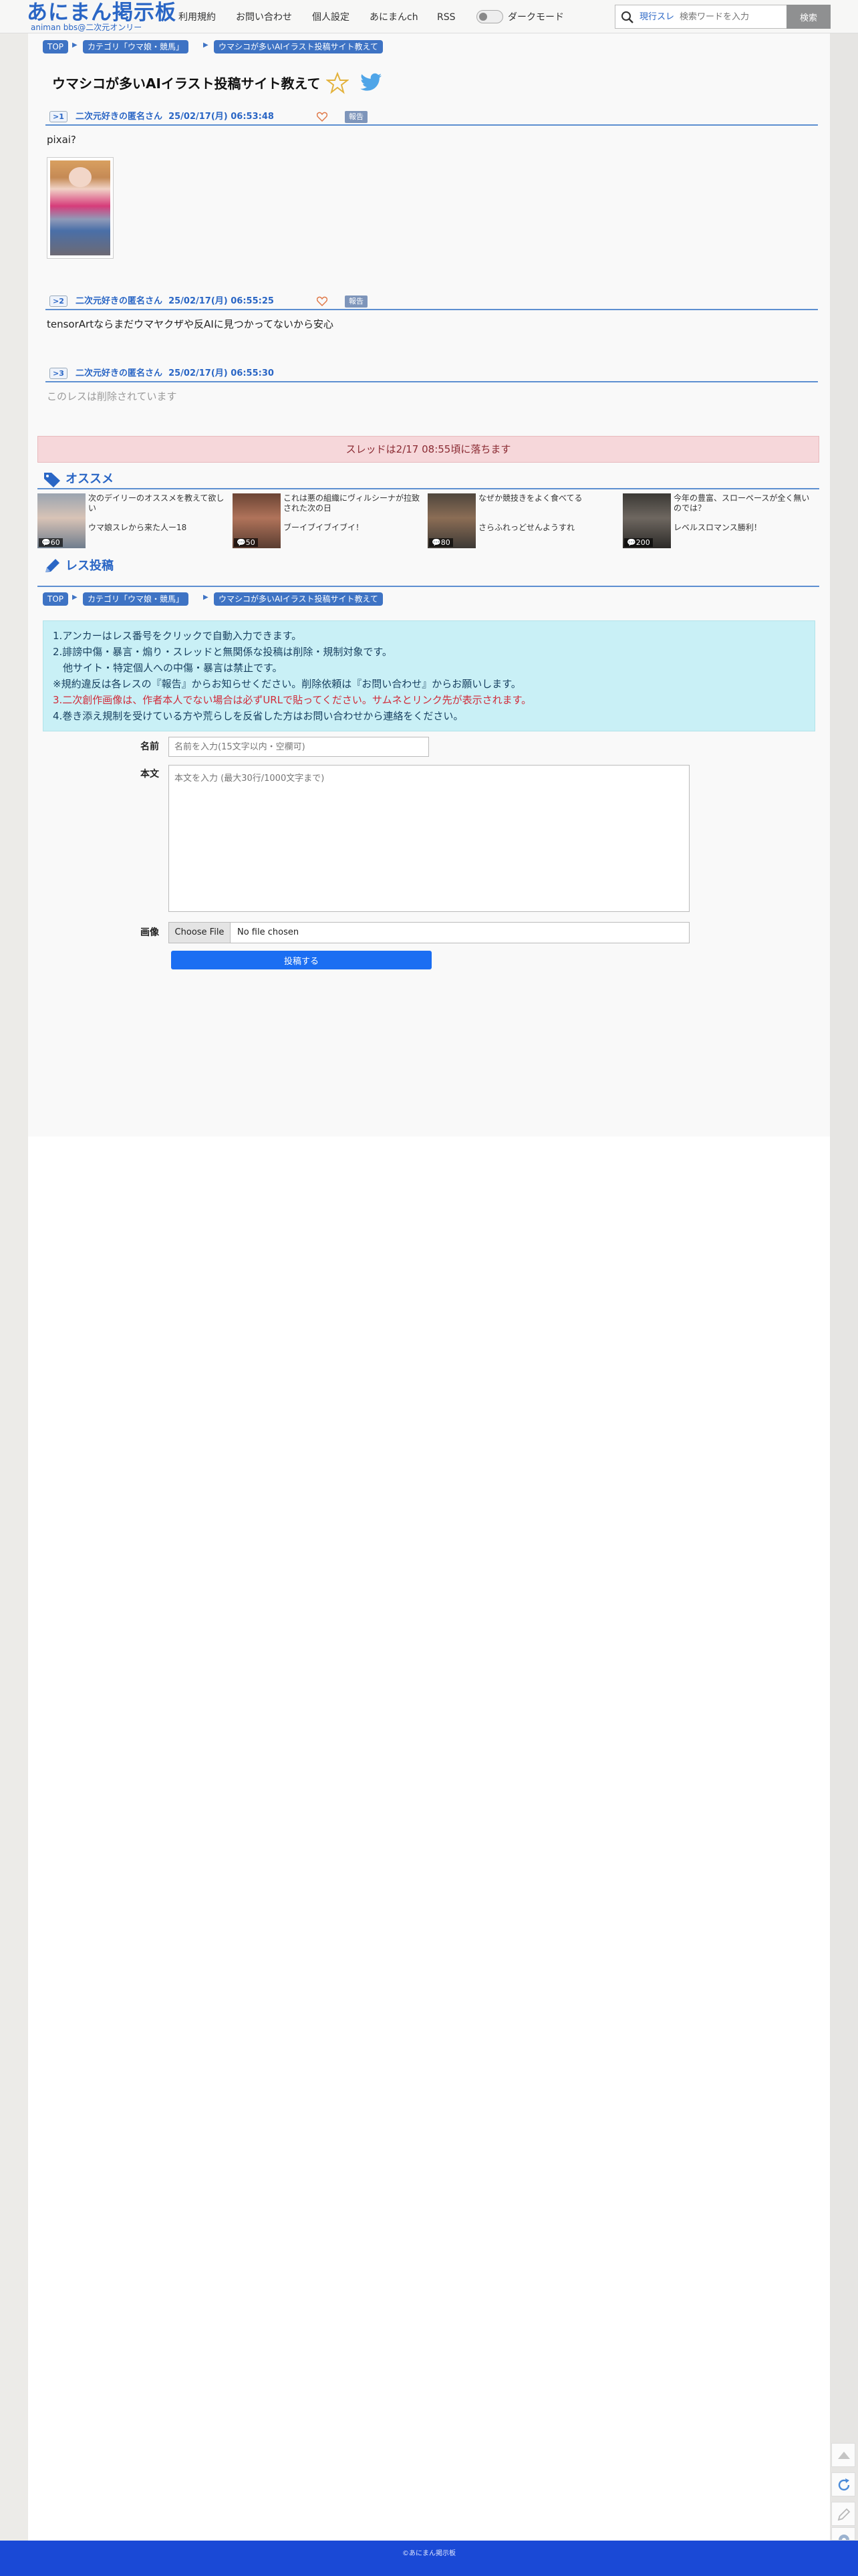 The width and height of the screenshot is (858, 2576). Describe the element at coordinates (808, 17) in the screenshot. I see `search-button: 検索` at that location.